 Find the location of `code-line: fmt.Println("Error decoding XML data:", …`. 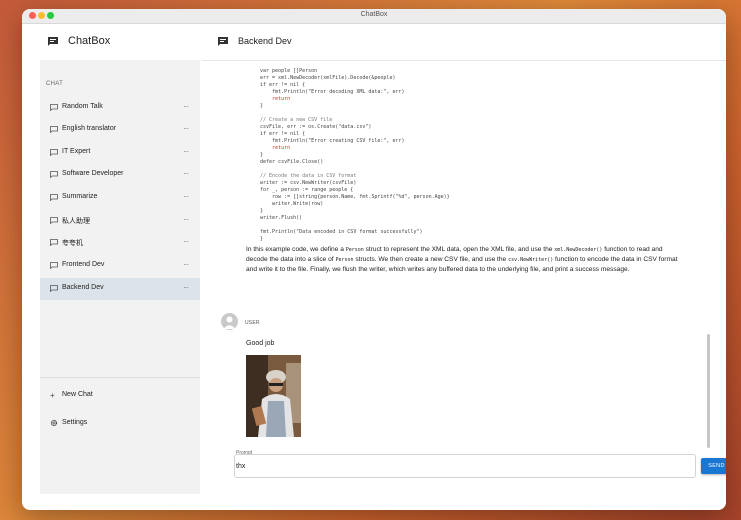

code-line: fmt.Println("Error decoding XML data:", … is located at coordinates (332, 92).